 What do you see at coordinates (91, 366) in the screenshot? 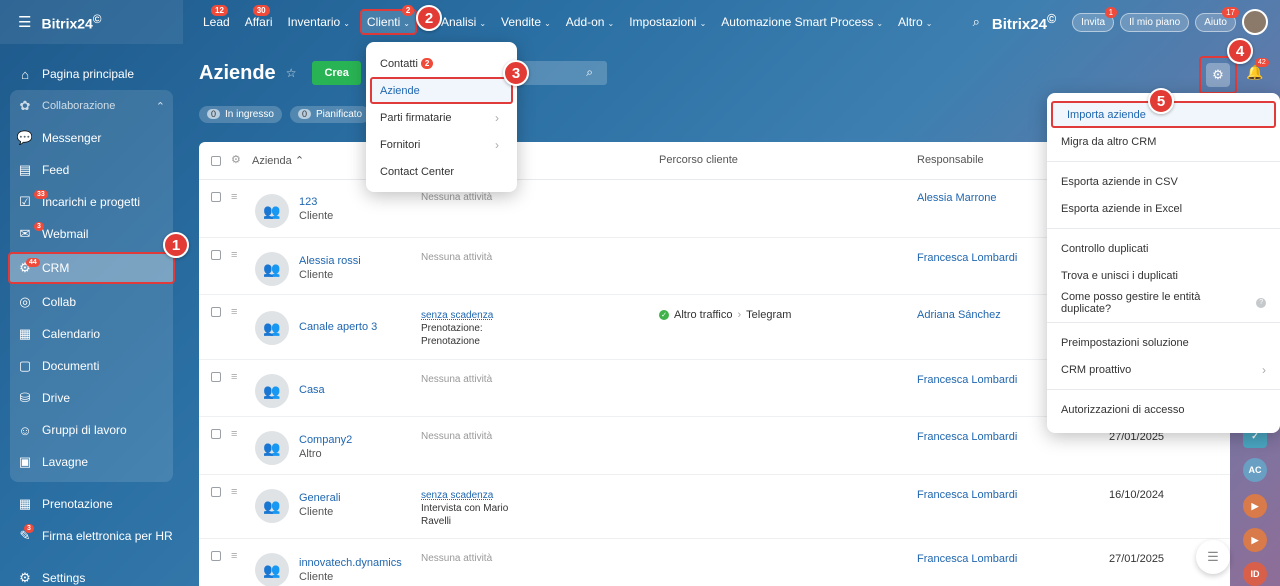
I see `sidebar-item-documents: ▢ Documenti` at bounding box center [91, 366].